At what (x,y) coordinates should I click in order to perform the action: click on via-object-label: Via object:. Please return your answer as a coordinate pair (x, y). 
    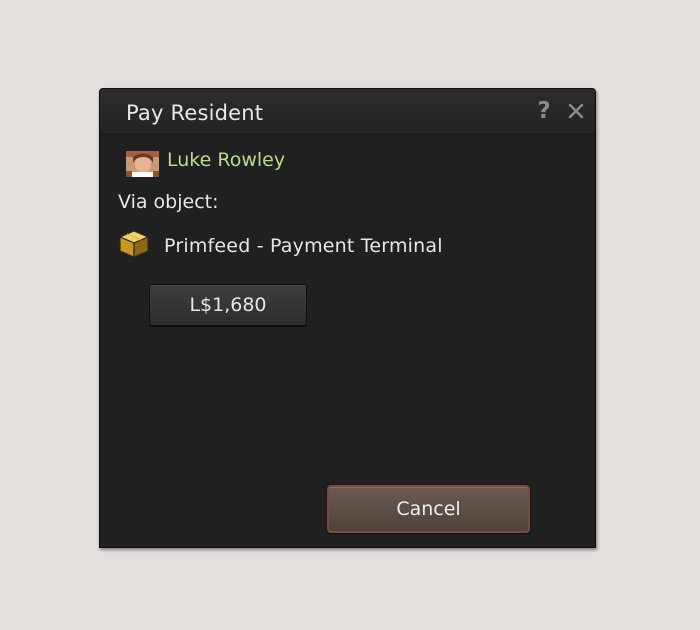
    Looking at the image, I should click on (168, 202).